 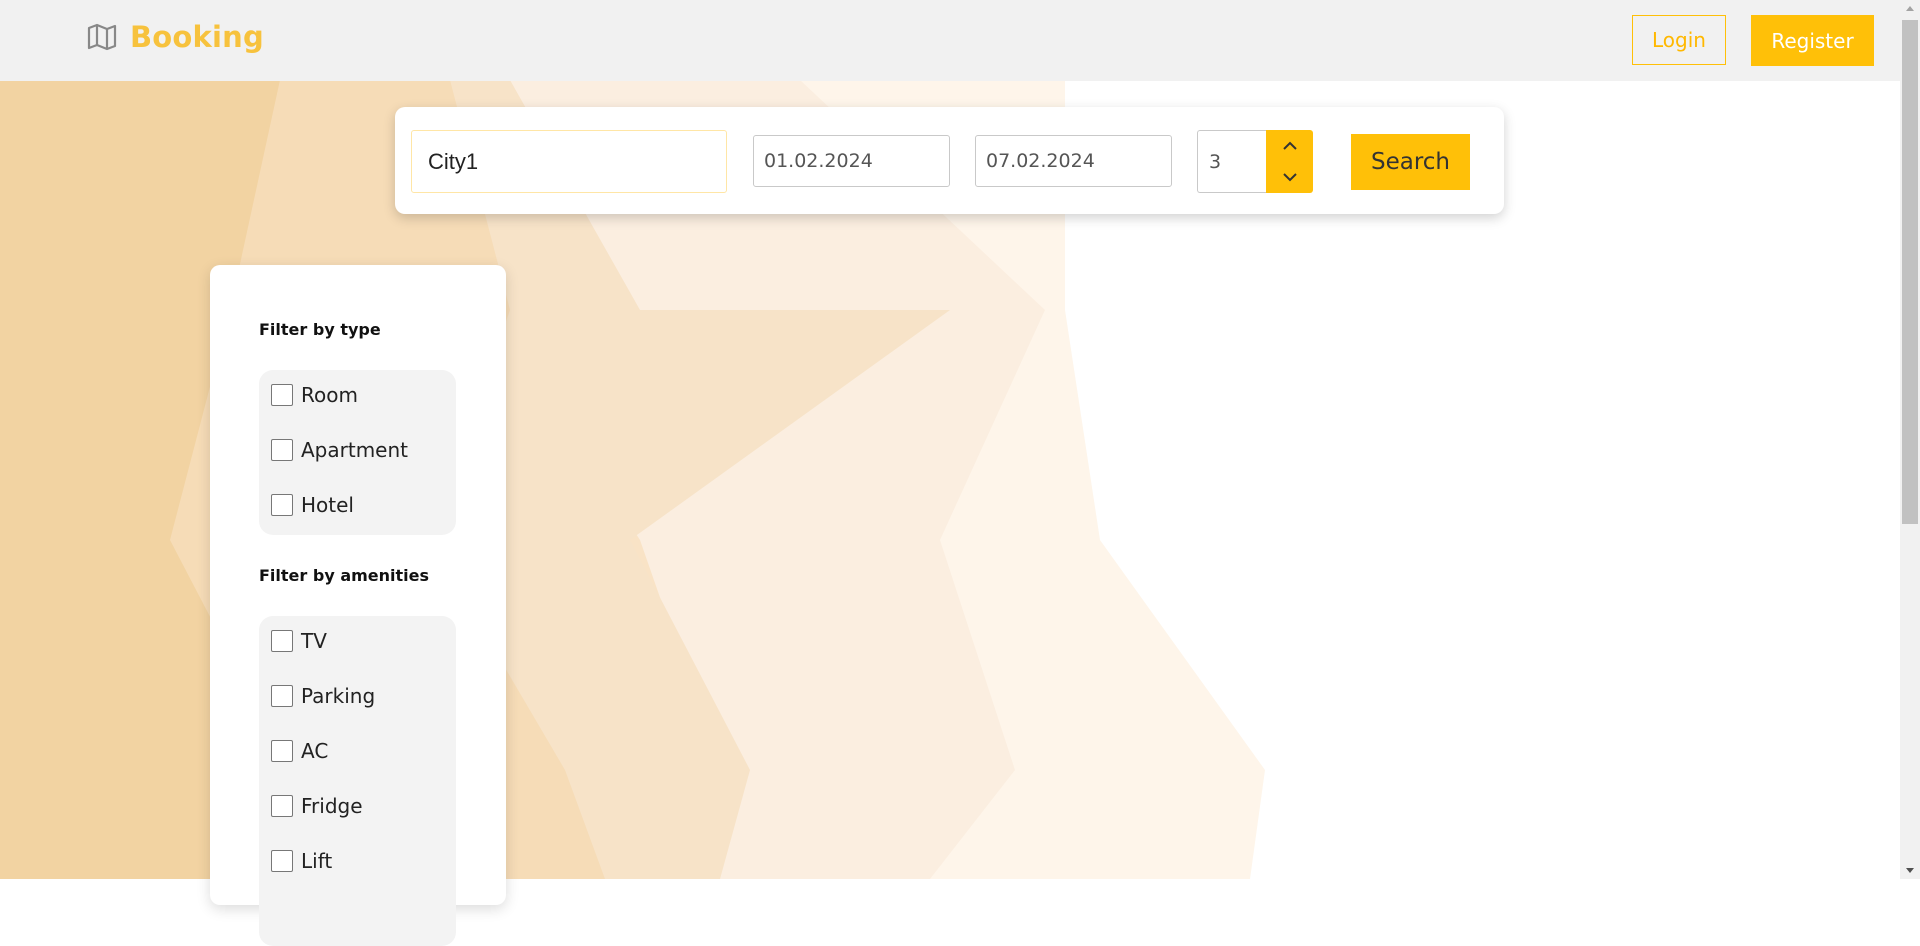 I want to click on guests-stepper, so click(x=1289, y=161).